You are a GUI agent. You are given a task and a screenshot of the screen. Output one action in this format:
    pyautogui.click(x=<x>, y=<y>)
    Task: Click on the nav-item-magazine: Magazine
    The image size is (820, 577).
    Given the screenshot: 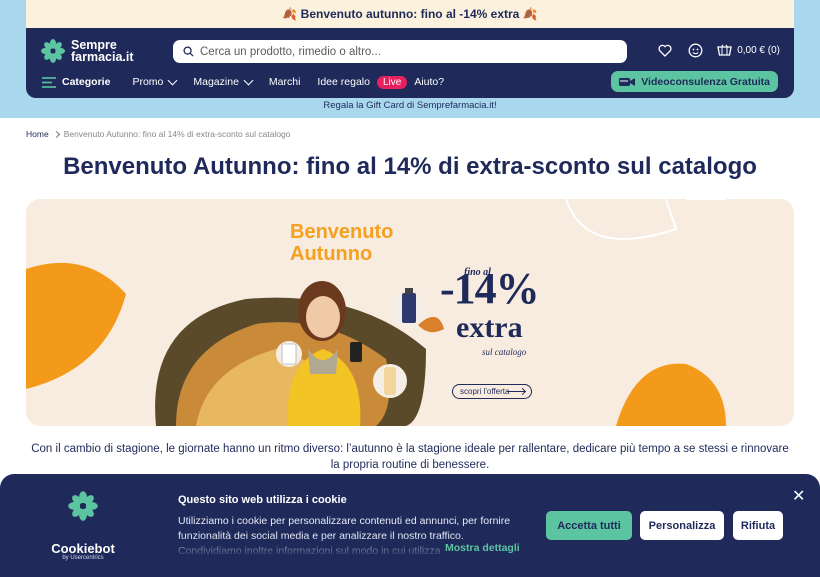 What is the action you would take?
    pyautogui.click(x=223, y=81)
    